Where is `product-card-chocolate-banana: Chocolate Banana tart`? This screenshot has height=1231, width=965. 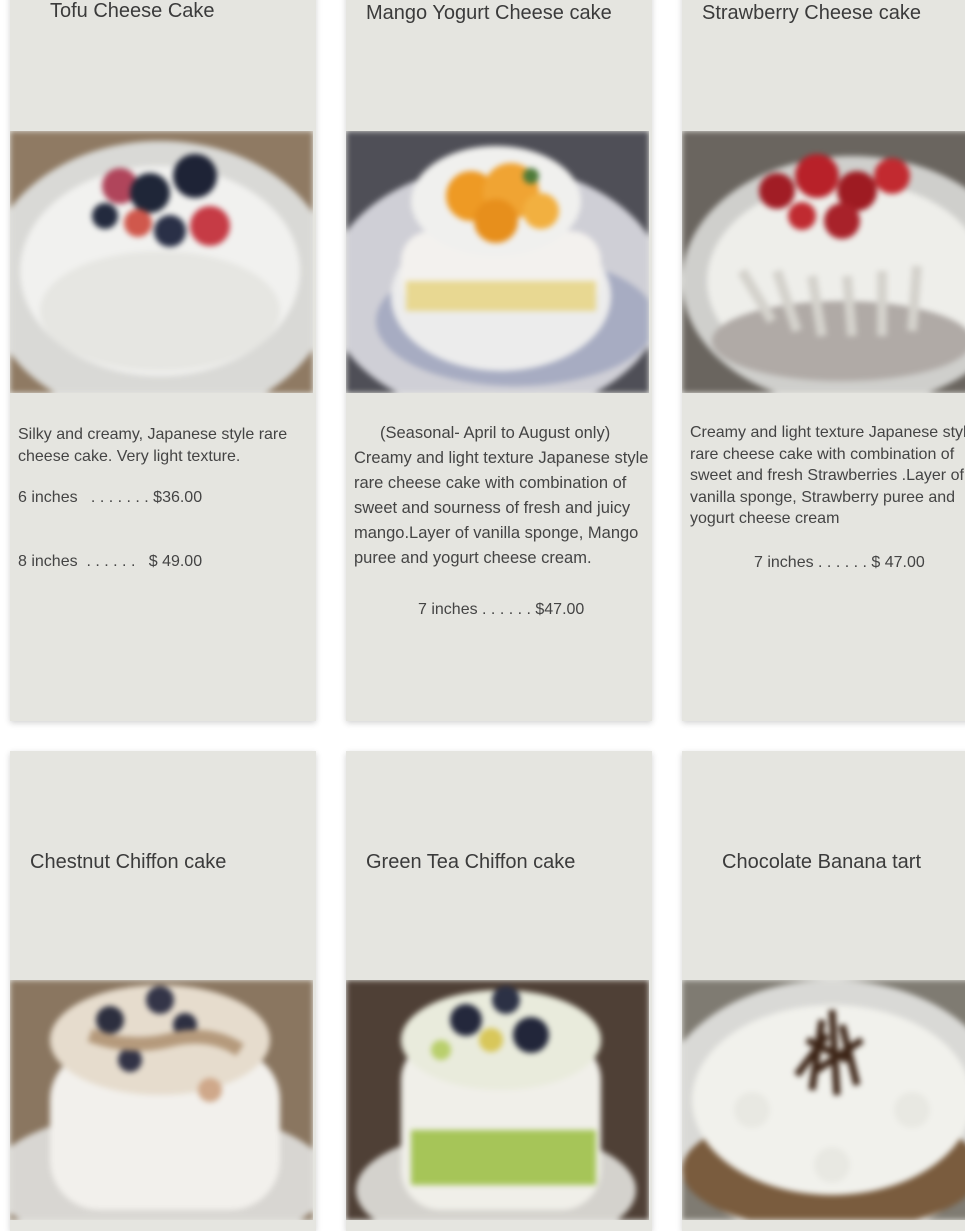 product-card-chocolate-banana: Chocolate Banana tart is located at coordinates (823, 991).